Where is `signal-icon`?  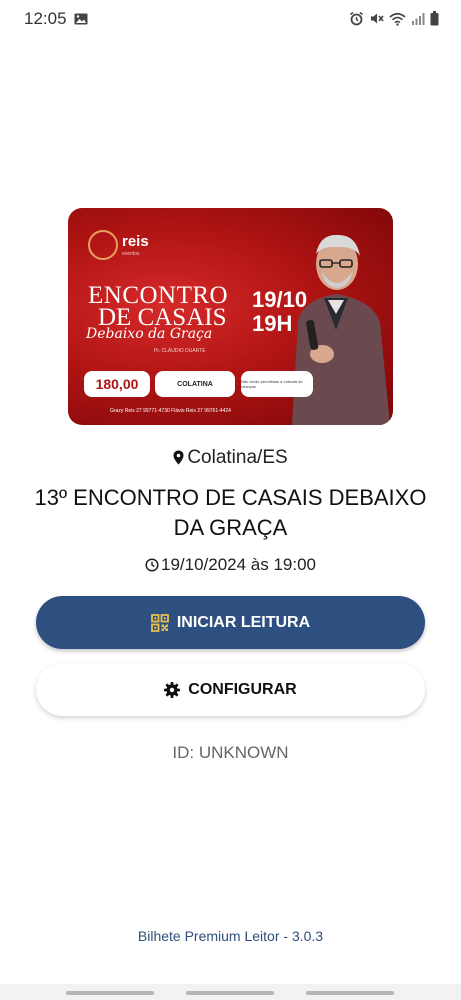 signal-icon is located at coordinates (418, 21).